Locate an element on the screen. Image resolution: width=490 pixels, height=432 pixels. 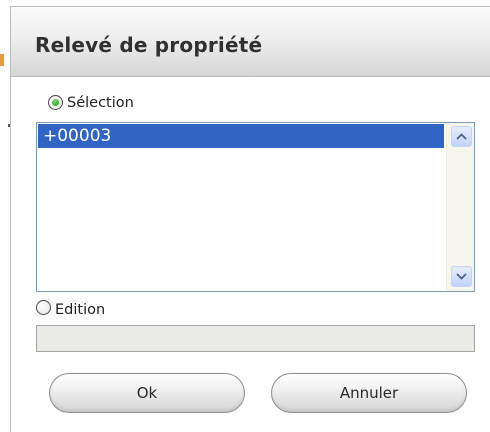
cancel-button: Annuler is located at coordinates (369, 393).